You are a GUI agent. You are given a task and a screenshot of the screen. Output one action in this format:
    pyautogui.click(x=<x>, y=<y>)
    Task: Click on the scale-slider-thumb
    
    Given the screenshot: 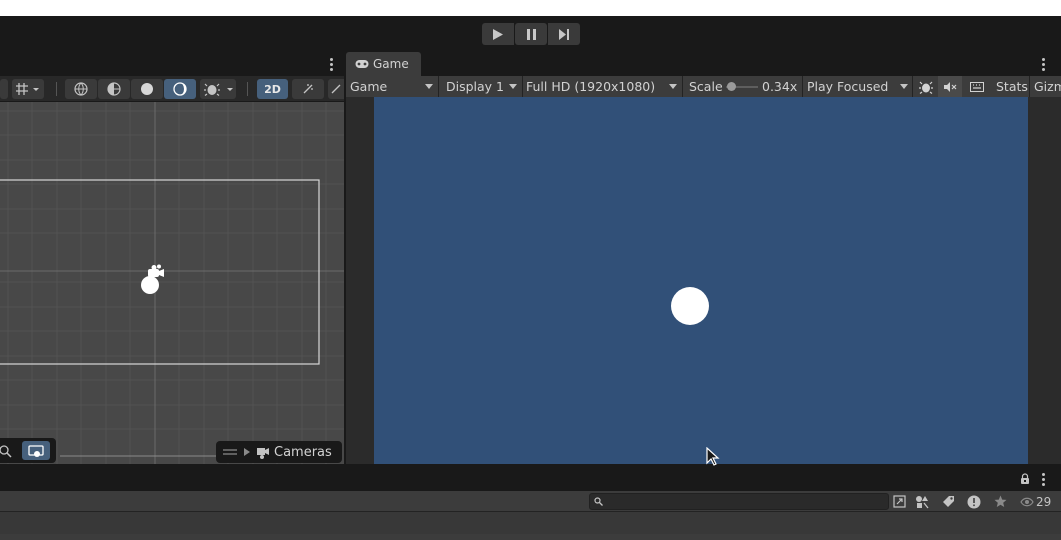 What is the action you would take?
    pyautogui.click(x=731, y=86)
    